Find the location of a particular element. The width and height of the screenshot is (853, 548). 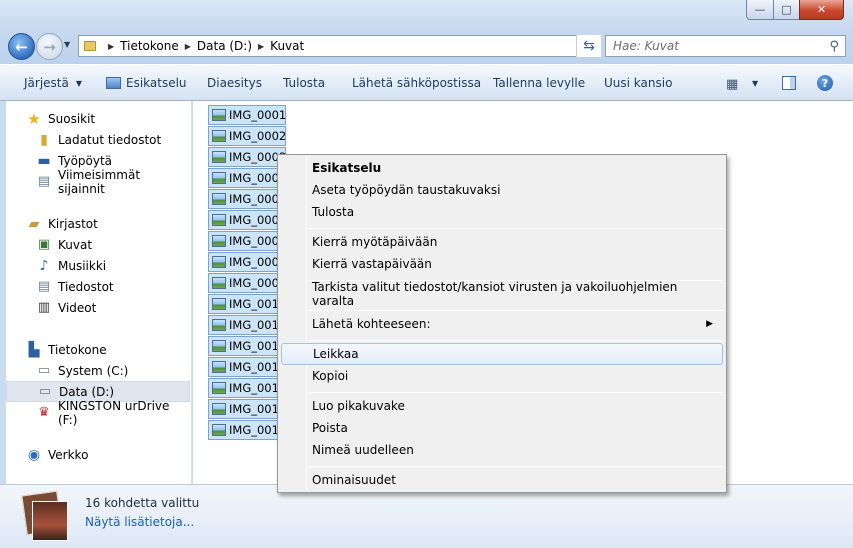

arrow-left-icon: ← is located at coordinates (21, 46).